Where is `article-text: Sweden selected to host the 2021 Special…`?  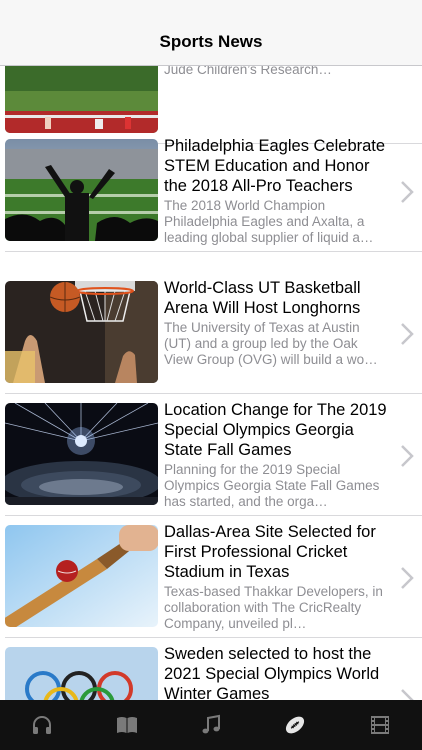 article-text: Sweden selected to host the 2021 Special… is located at coordinates (277, 672).